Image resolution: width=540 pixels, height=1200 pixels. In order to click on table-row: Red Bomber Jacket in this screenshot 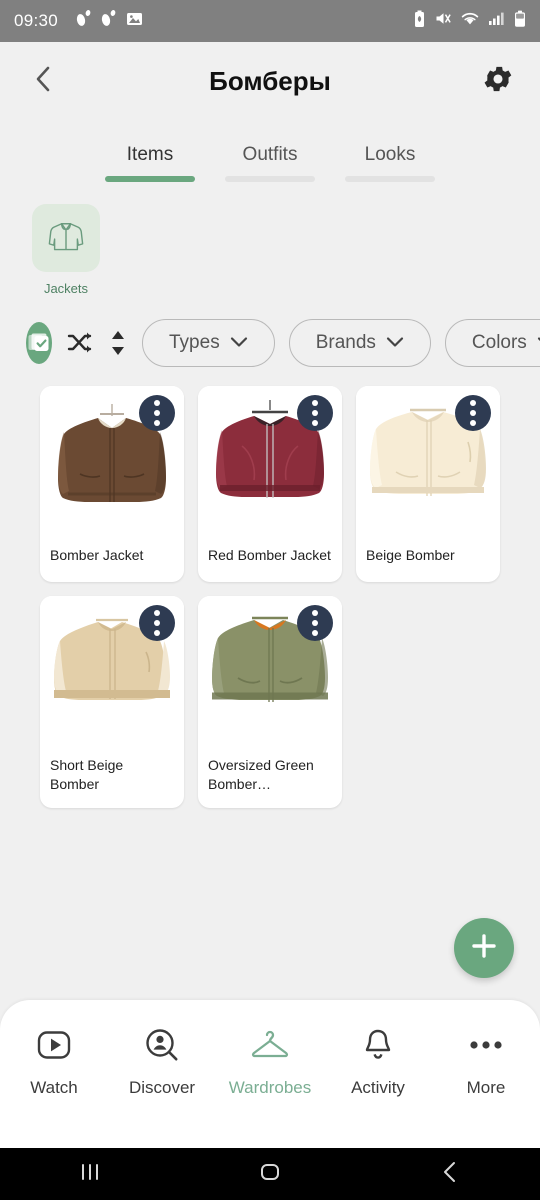, I will do `click(270, 484)`.